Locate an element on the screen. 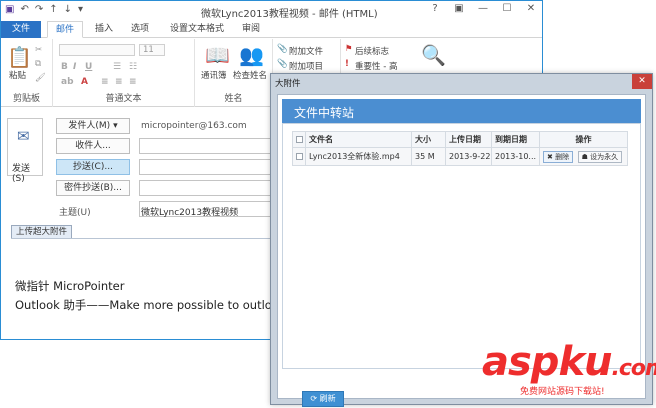 The image size is (656, 408). maximize-icon: ☐ is located at coordinates (507, 8).